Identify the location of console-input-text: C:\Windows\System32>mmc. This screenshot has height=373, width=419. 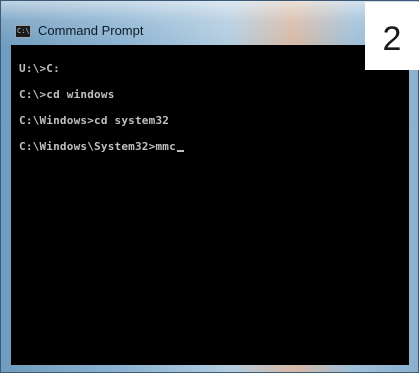
(97, 146).